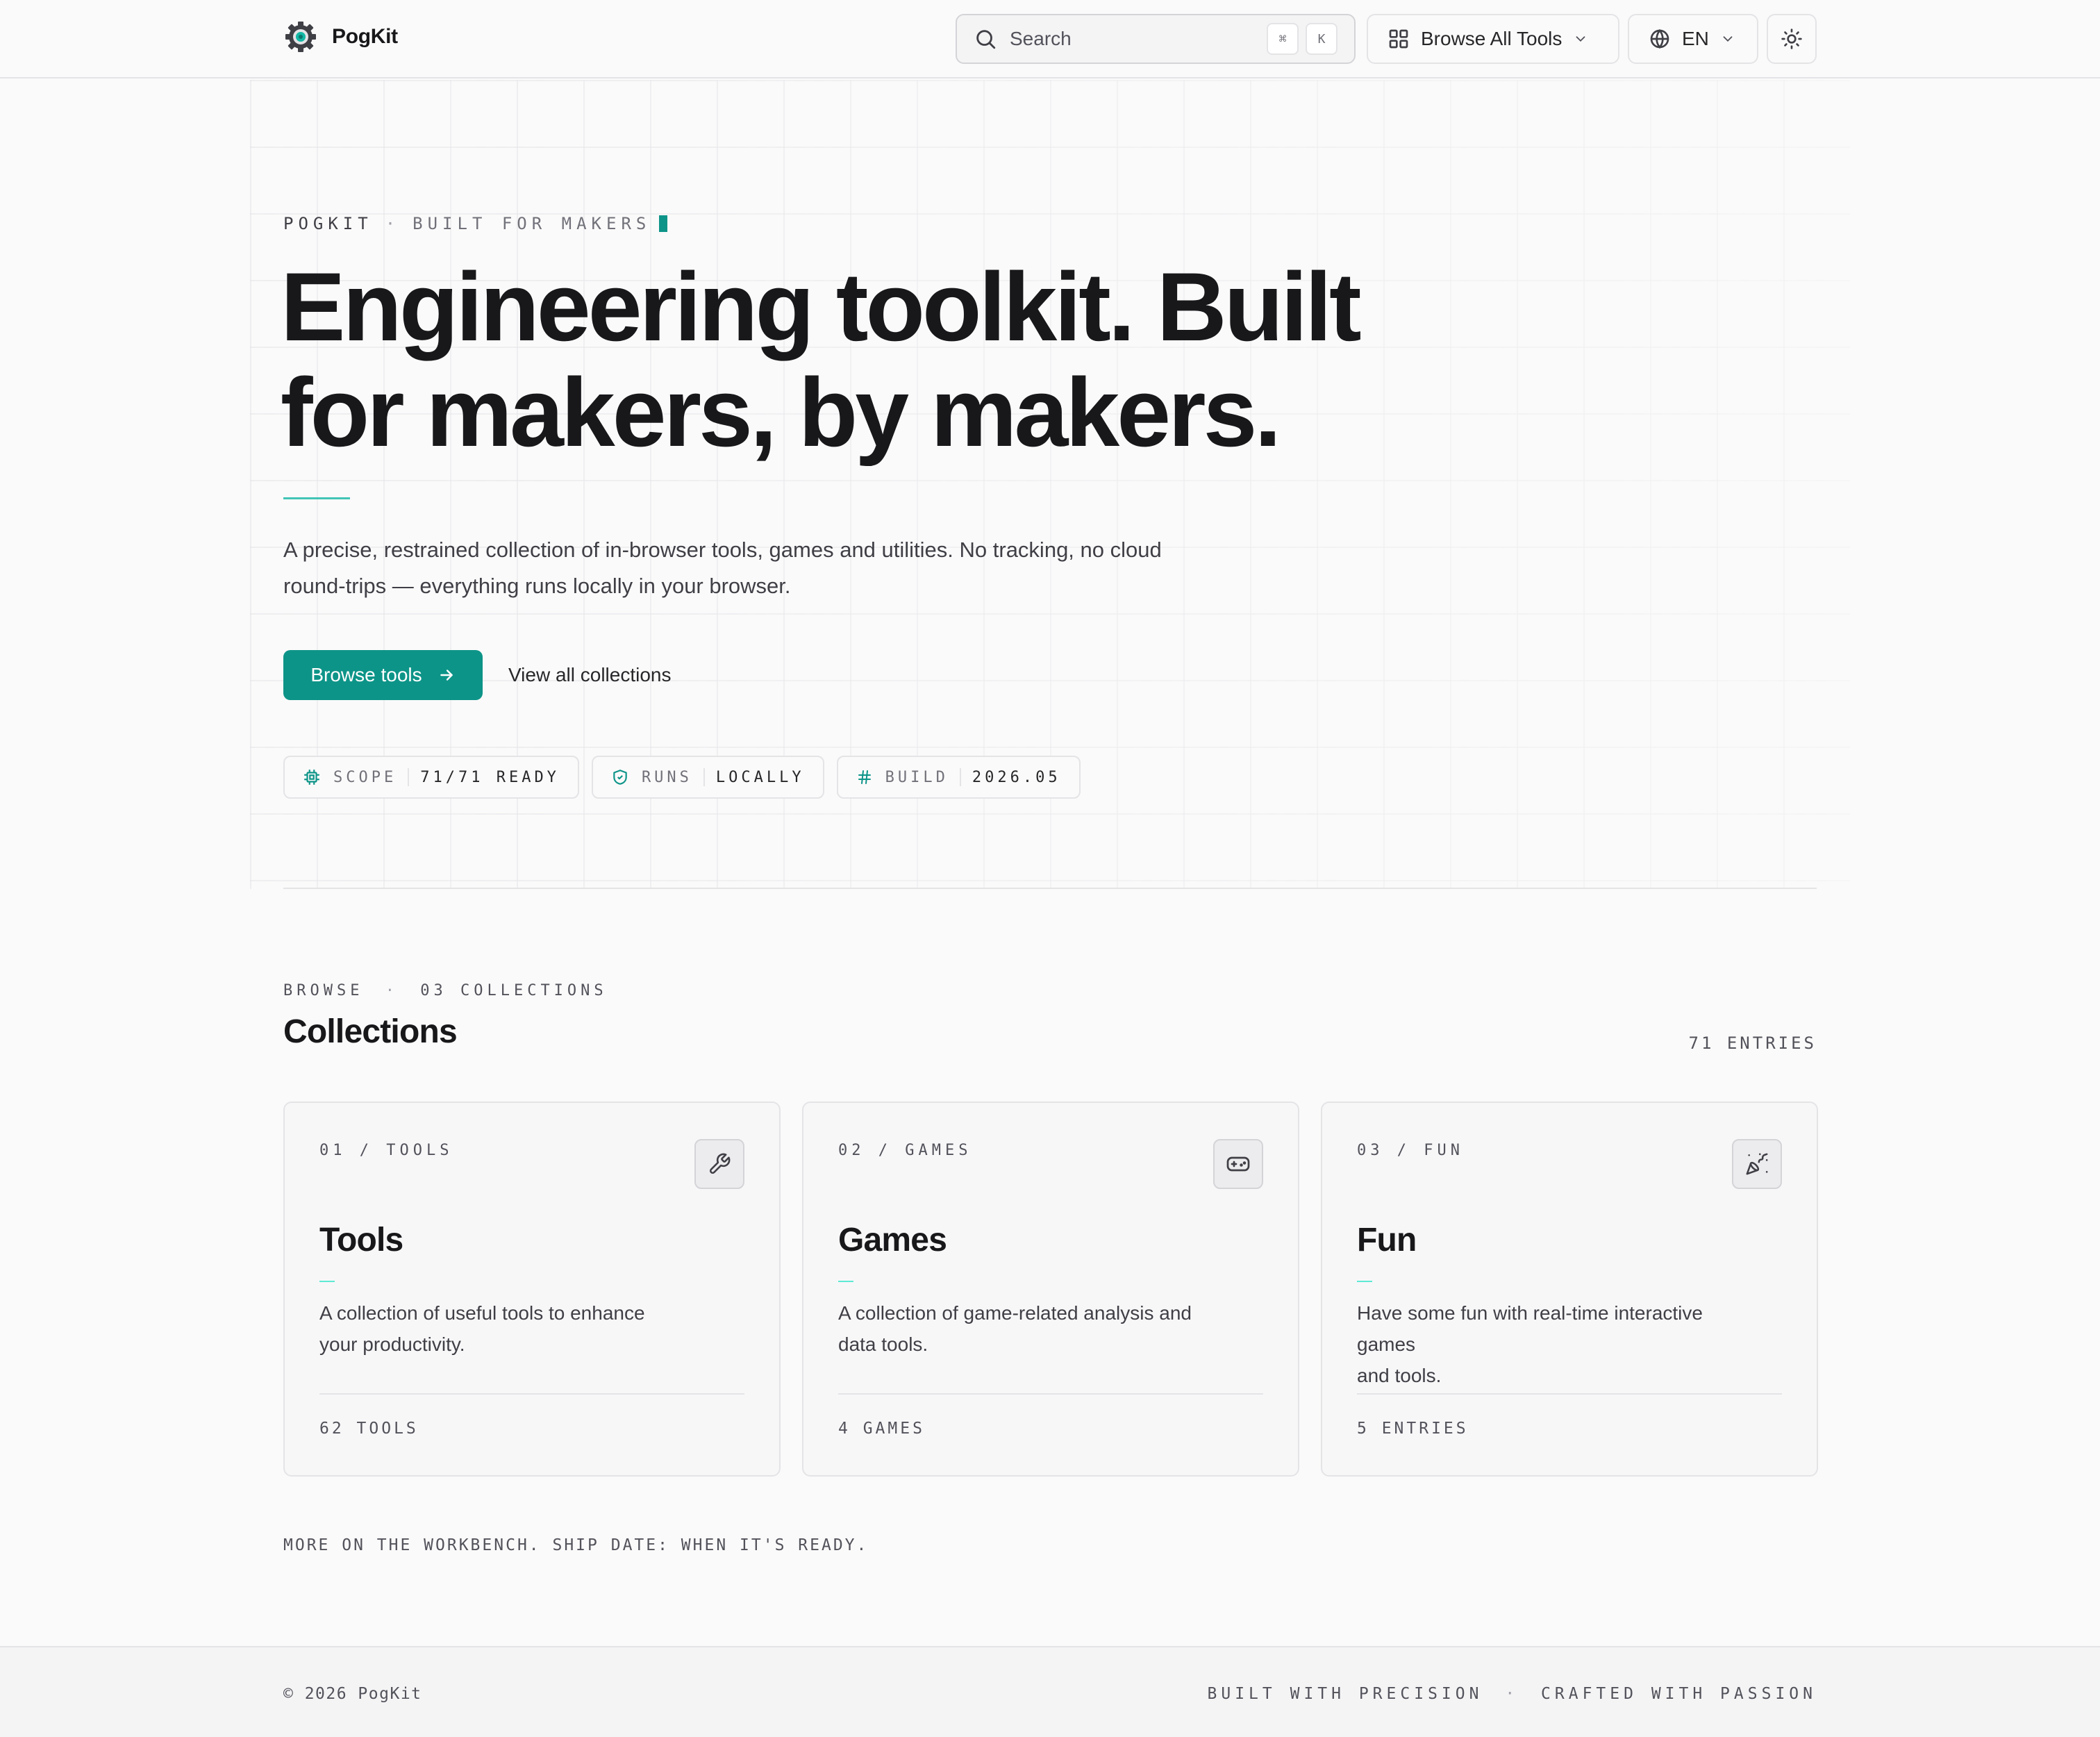 The height and width of the screenshot is (1737, 2100). Describe the element at coordinates (482, 1313) in the screenshot. I see `card-description-line-1: A collection of useful tools to enhance` at that location.